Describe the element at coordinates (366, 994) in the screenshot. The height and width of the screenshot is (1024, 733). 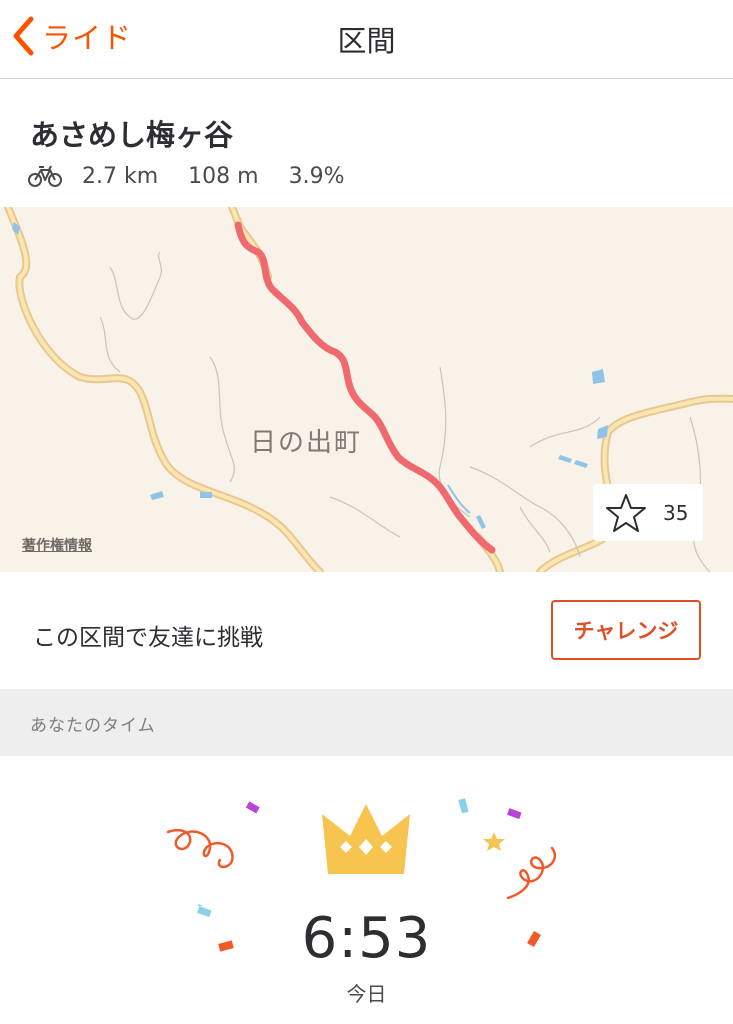
I see `segment-time-date: 今日` at that location.